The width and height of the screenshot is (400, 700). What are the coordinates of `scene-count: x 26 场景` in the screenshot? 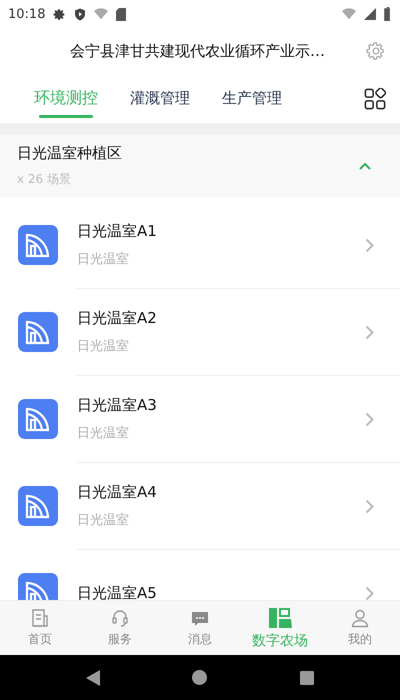 It's located at (44, 179).